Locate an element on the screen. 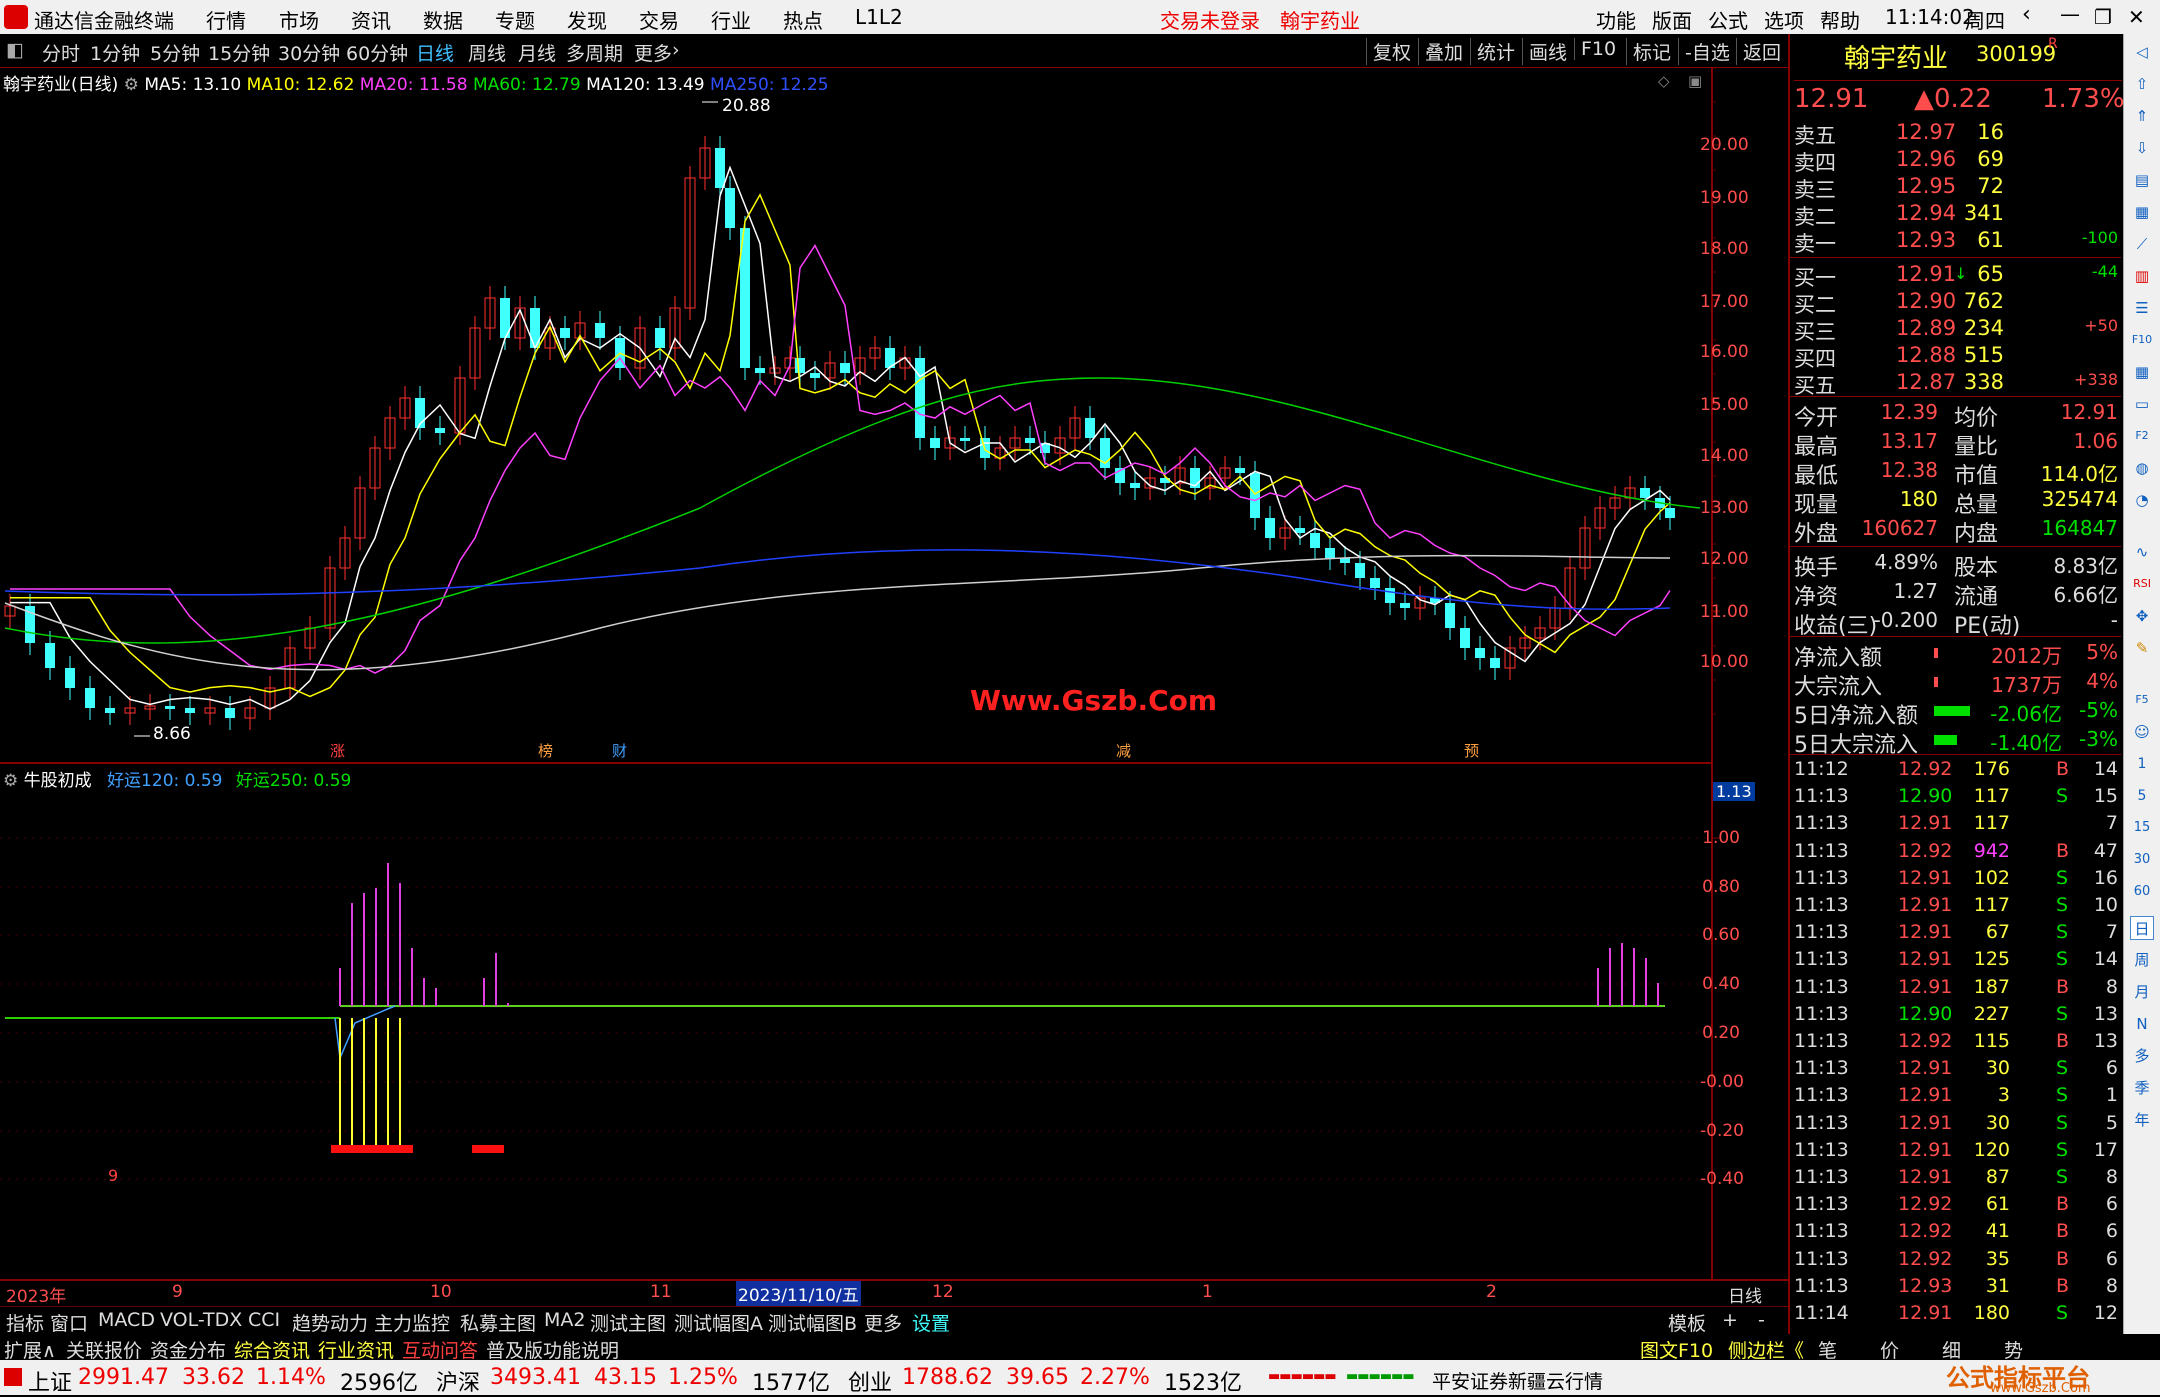 This screenshot has height=1397, width=2160. back-icon: ‹ is located at coordinates (2026, 14).